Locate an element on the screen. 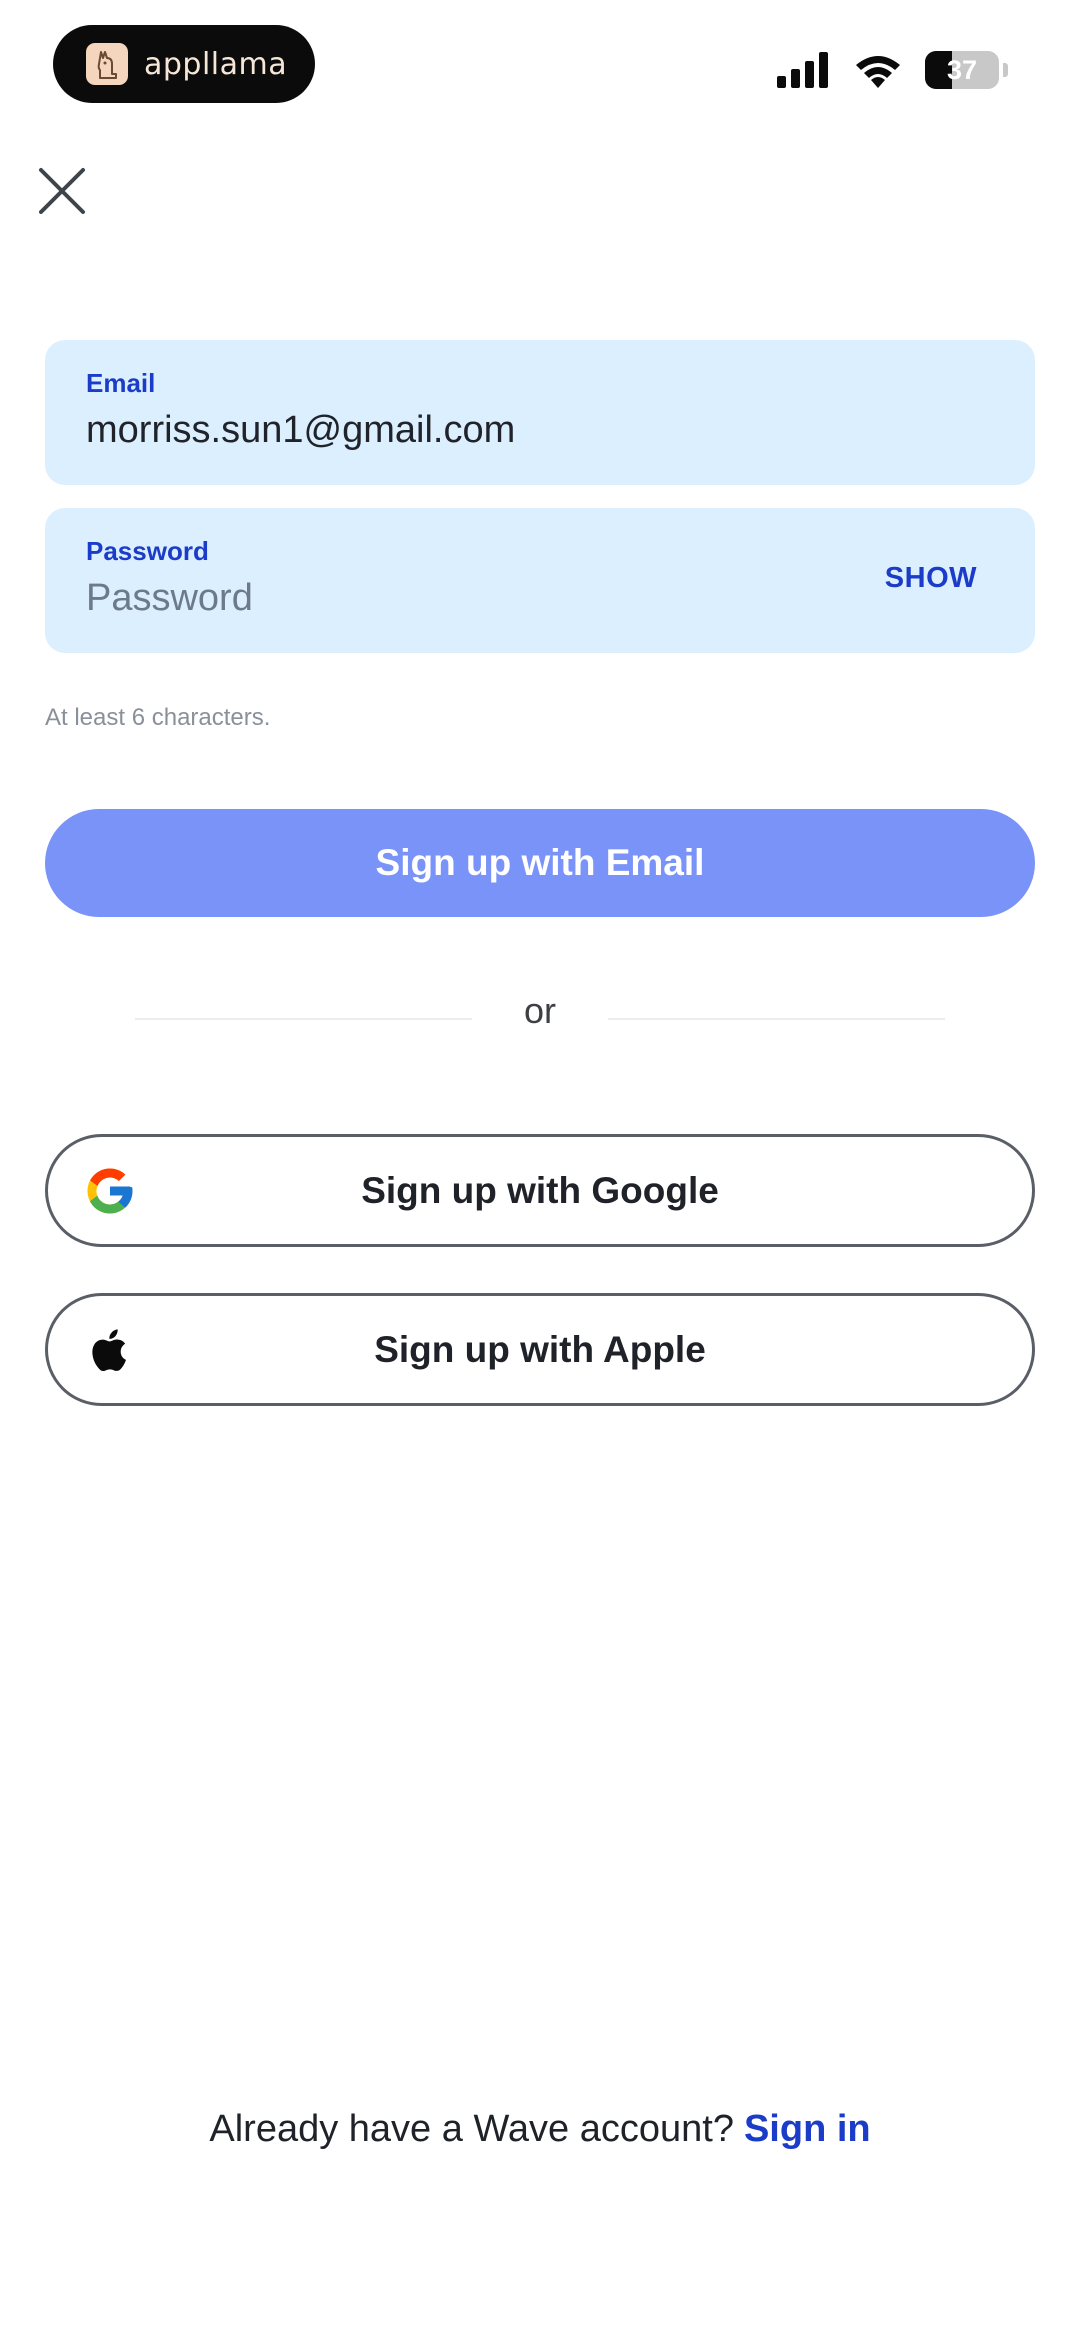  apple-button-label: Sign up with Apple is located at coordinates (540, 1349).